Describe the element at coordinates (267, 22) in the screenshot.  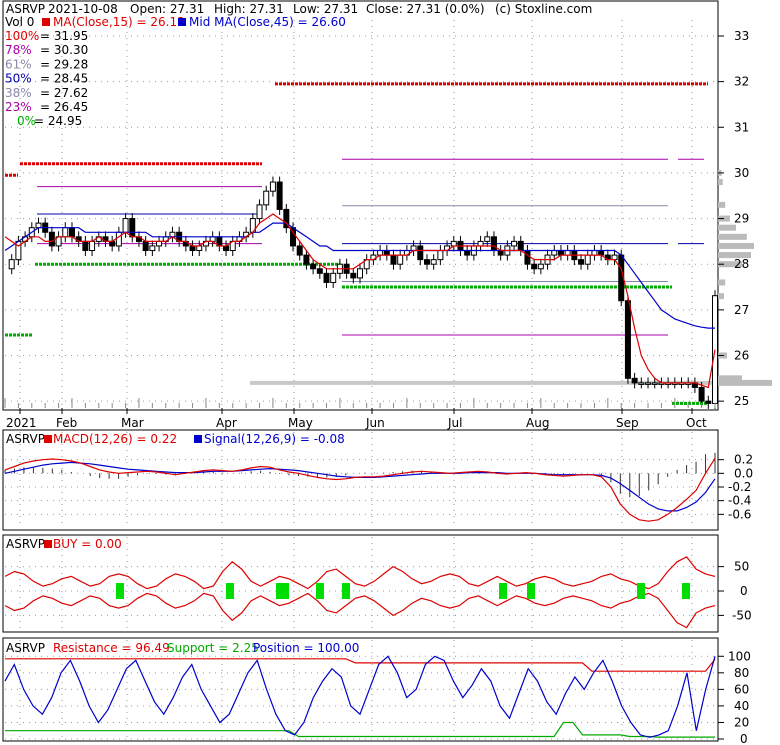
I see `ma45-label: Mid MA(Close,45) = 26.60` at that location.